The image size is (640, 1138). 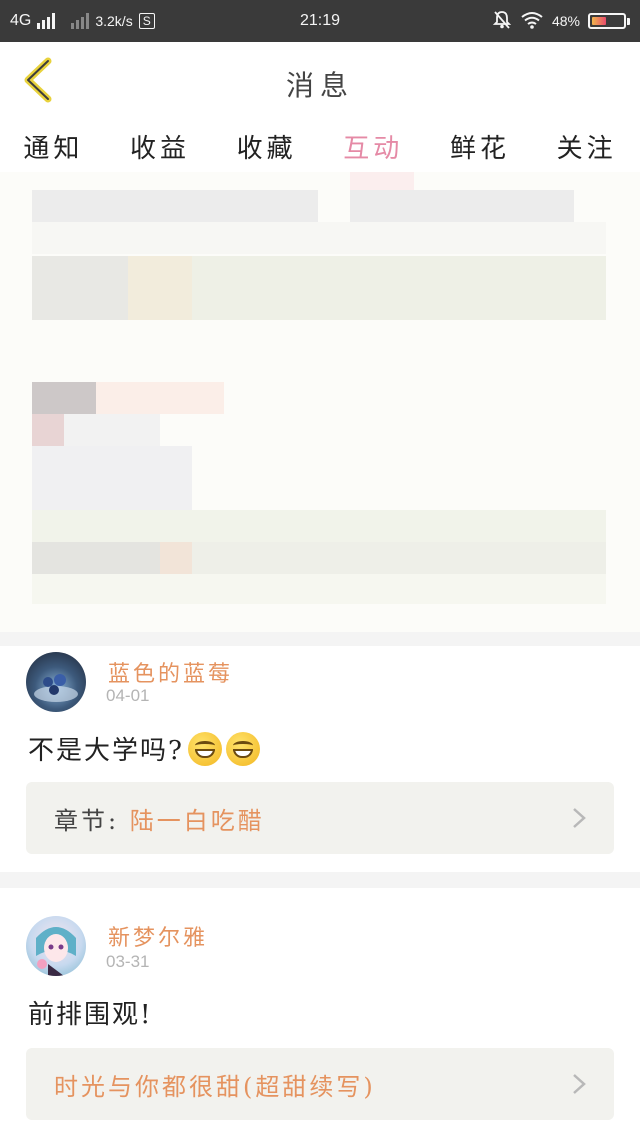 I want to click on chapter-link: 时光与你都很甜(超甜续写), so click(x=320, y=1084).